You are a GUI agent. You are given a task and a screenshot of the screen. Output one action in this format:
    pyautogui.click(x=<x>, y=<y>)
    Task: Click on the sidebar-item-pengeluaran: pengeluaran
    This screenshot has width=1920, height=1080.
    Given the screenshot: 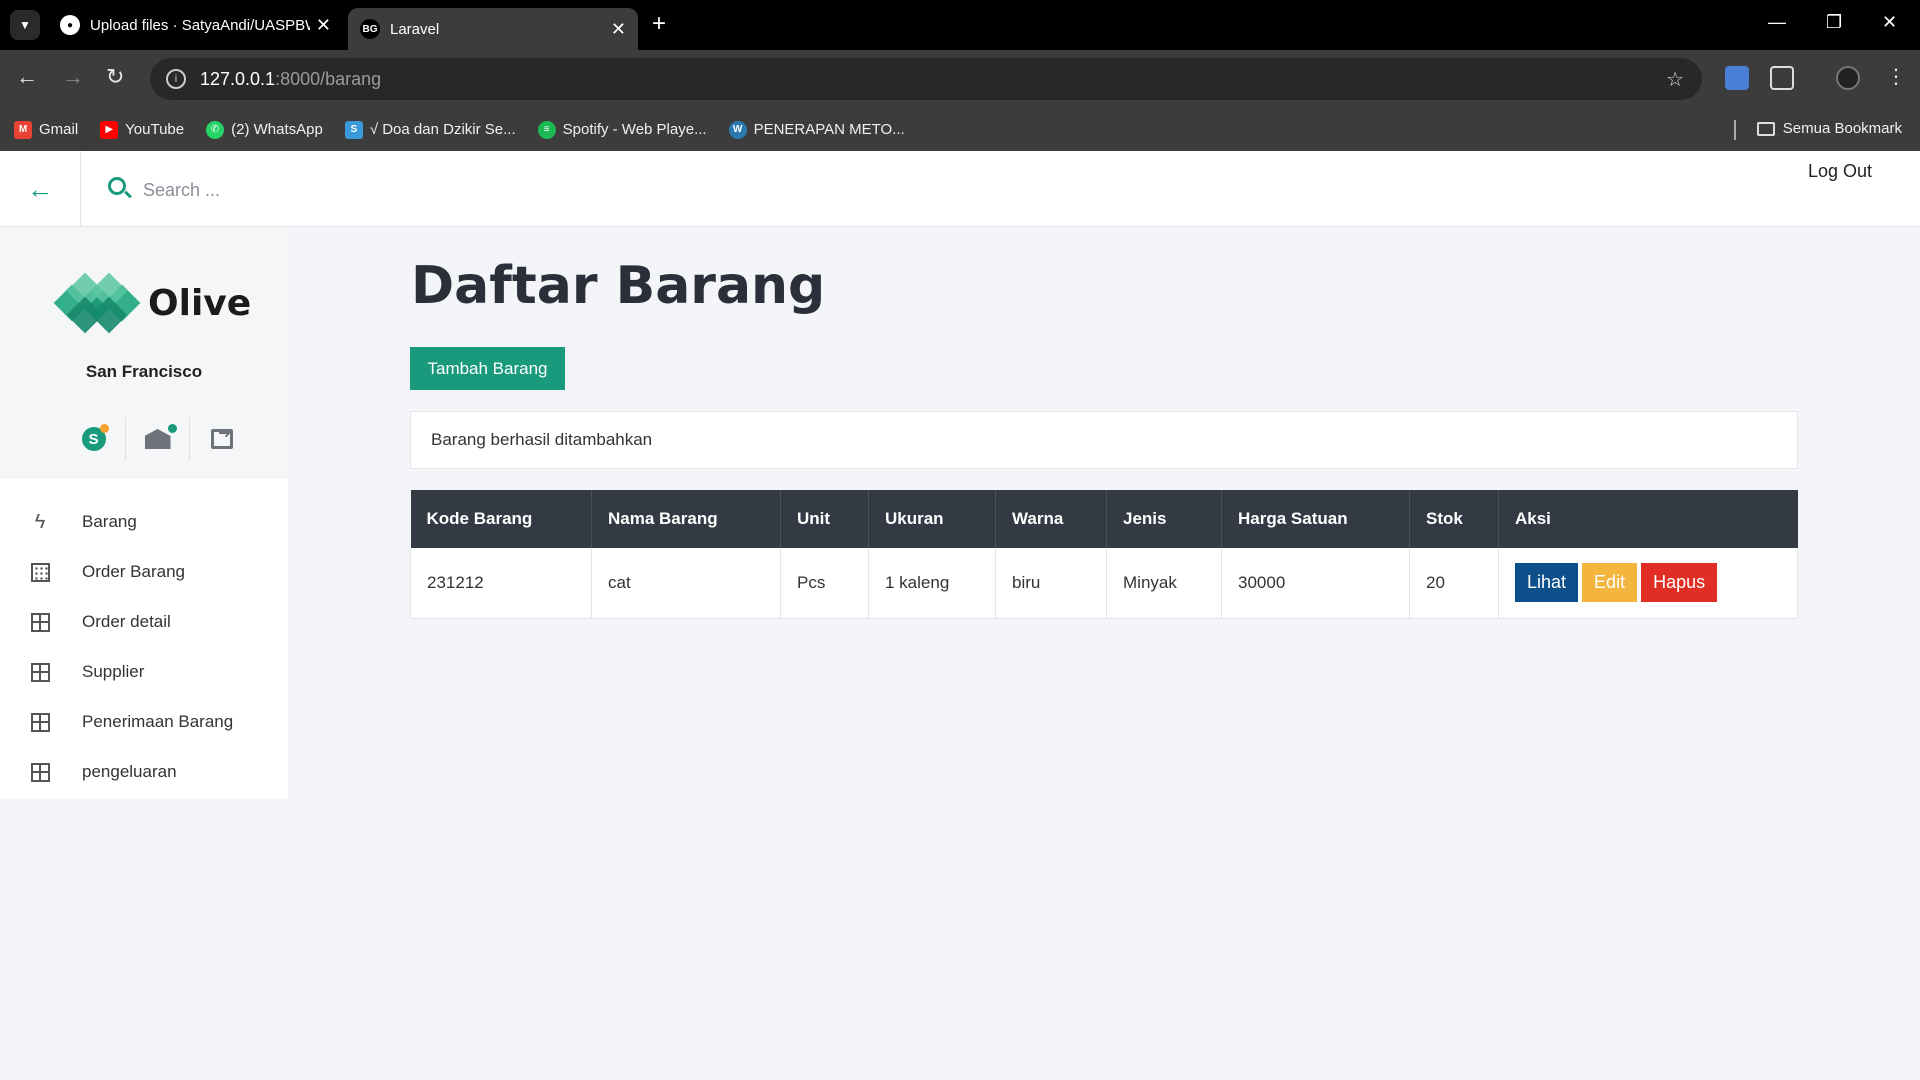 What is the action you would take?
    pyautogui.click(x=144, y=772)
    